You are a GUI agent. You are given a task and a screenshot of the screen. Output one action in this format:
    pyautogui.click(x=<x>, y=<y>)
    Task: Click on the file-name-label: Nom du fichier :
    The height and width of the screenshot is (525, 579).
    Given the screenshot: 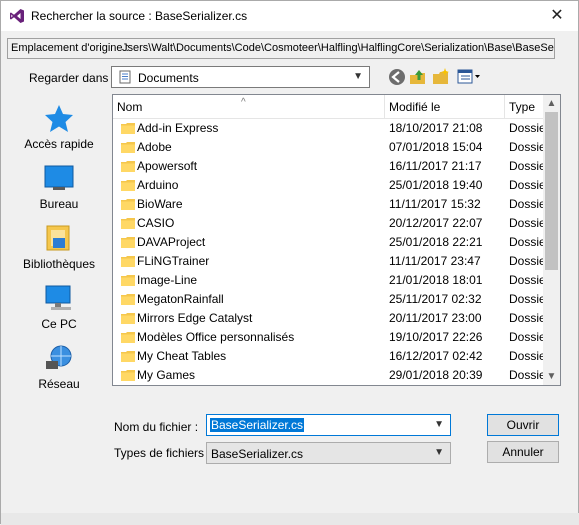 What is the action you would take?
    pyautogui.click(x=156, y=427)
    